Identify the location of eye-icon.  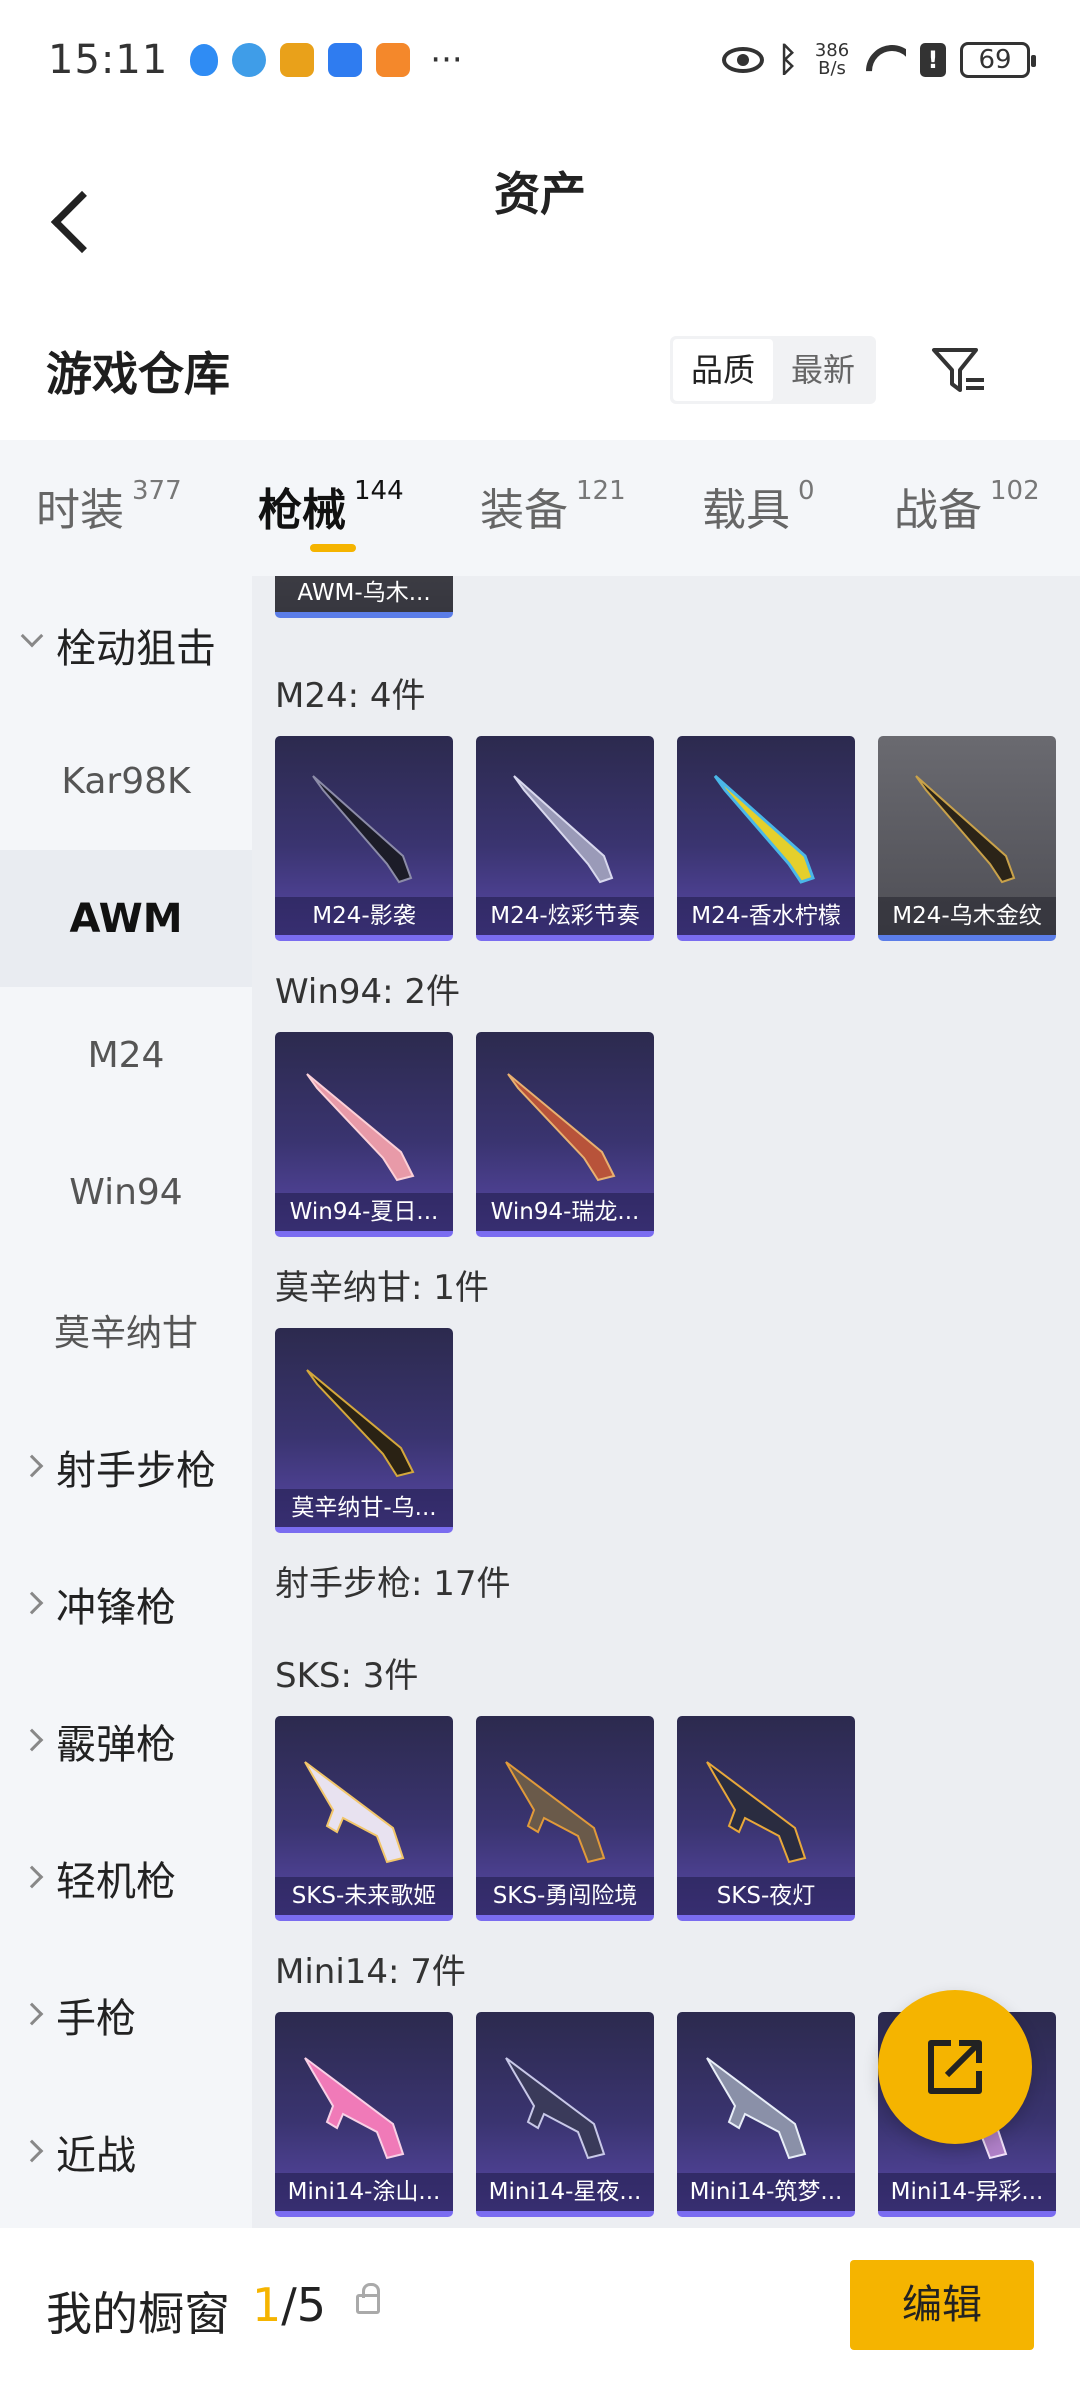
(742, 60).